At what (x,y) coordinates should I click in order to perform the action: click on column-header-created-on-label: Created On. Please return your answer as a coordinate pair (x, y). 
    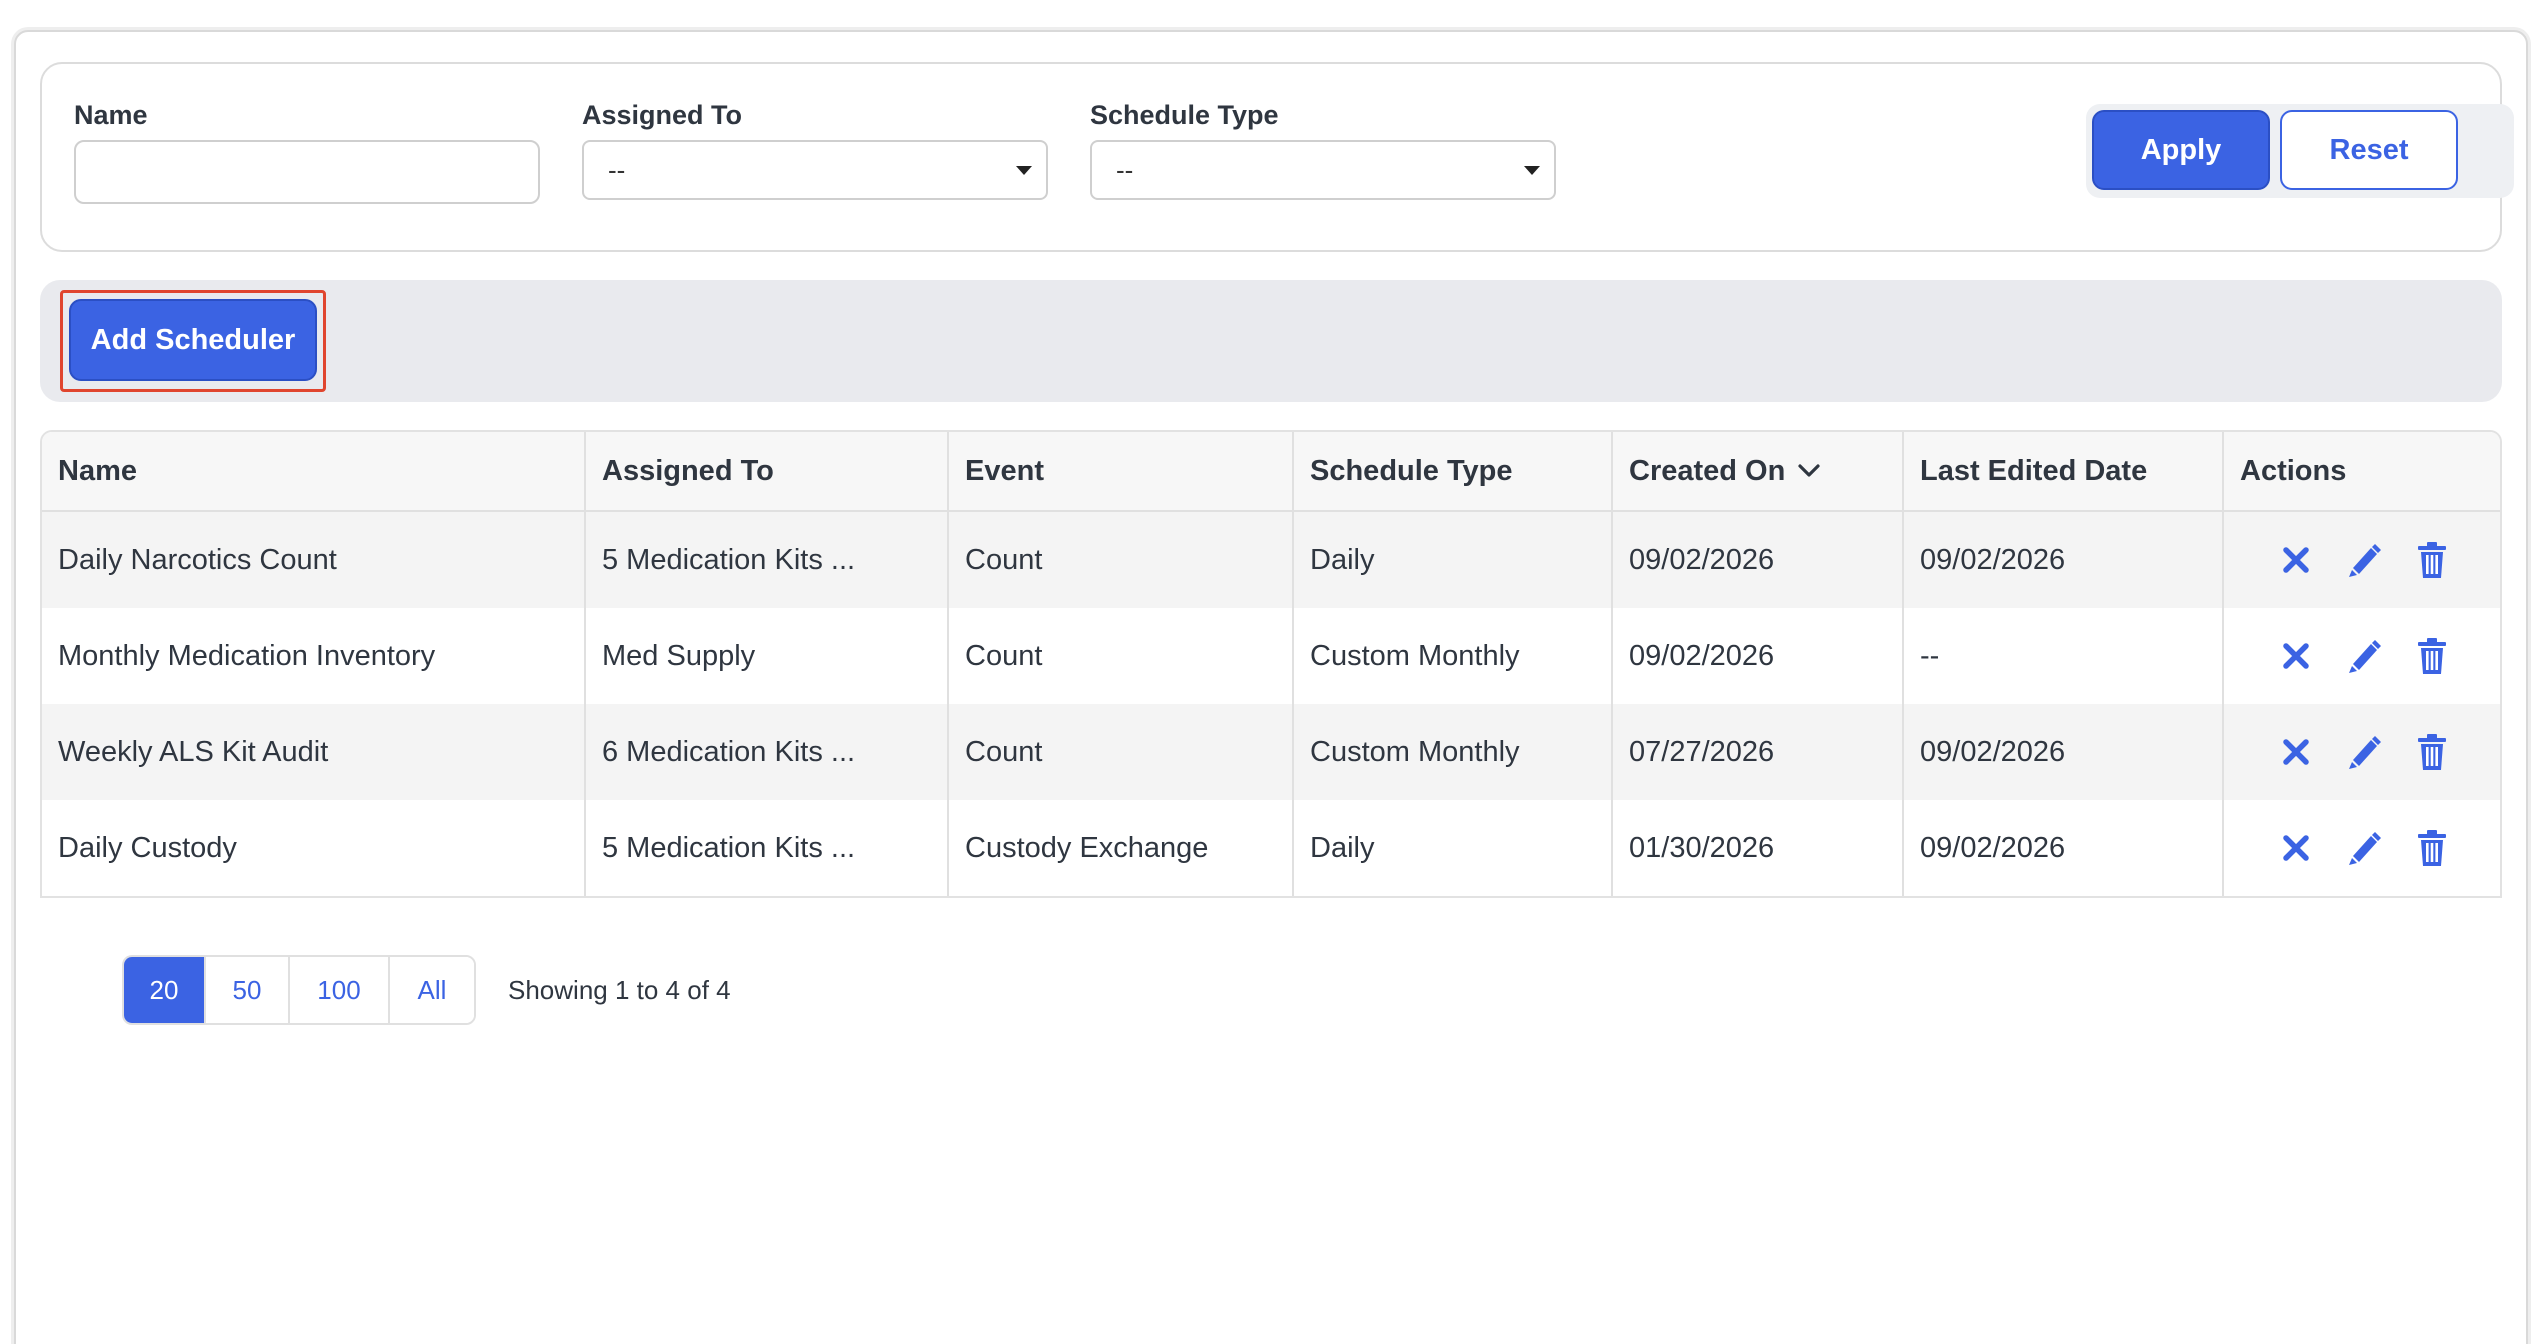
    Looking at the image, I should click on (1707, 470).